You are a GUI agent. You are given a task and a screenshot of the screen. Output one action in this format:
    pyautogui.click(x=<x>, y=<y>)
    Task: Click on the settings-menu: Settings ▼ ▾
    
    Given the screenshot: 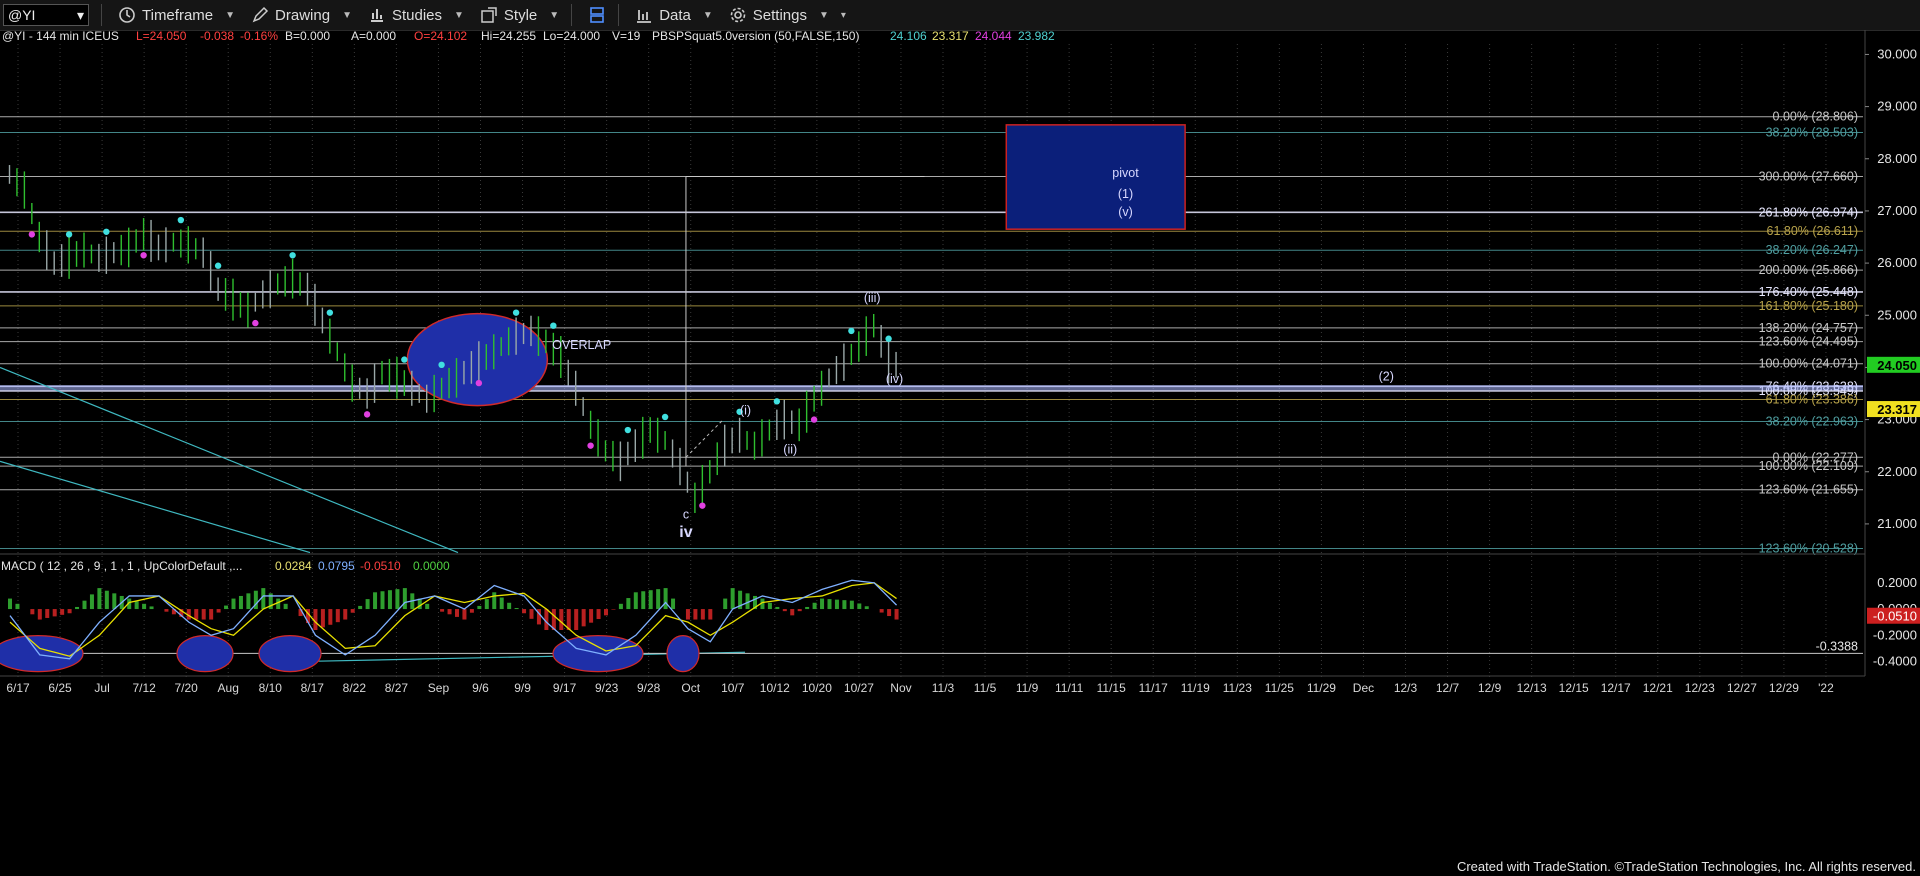 What is the action you would take?
    pyautogui.click(x=787, y=15)
    